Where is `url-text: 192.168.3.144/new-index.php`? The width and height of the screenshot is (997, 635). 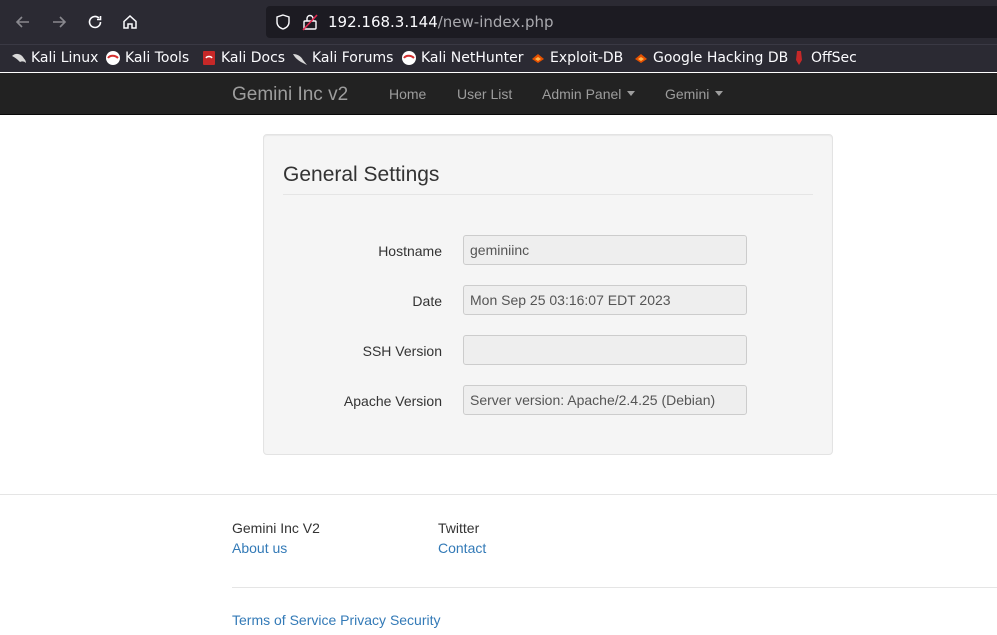 url-text: 192.168.3.144/new-index.php is located at coordinates (441, 22).